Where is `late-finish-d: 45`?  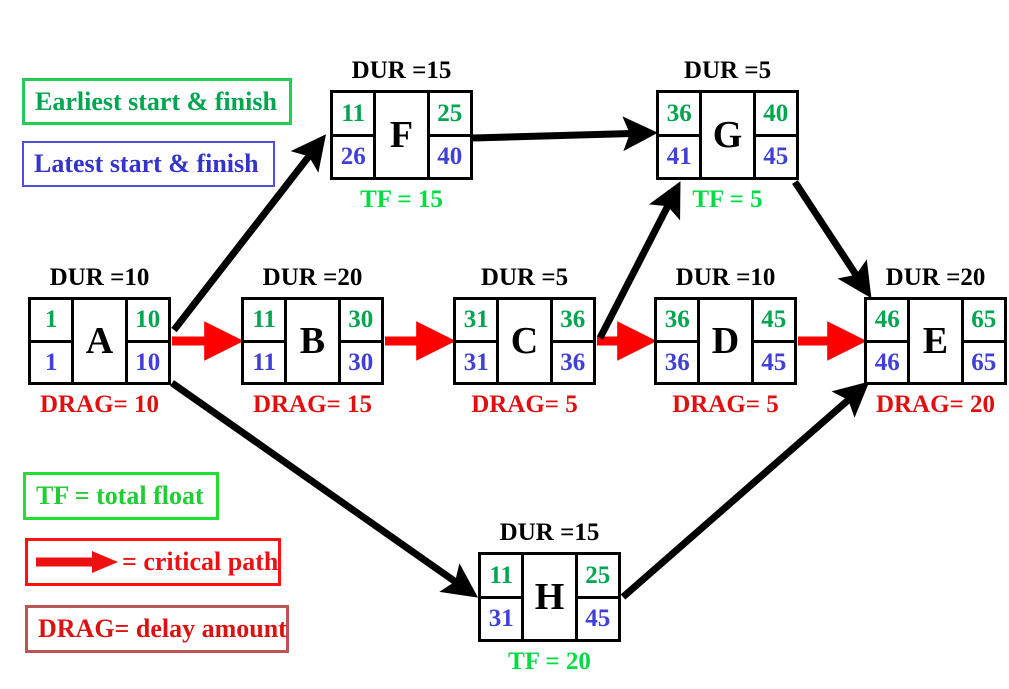 late-finish-d: 45 is located at coordinates (774, 362).